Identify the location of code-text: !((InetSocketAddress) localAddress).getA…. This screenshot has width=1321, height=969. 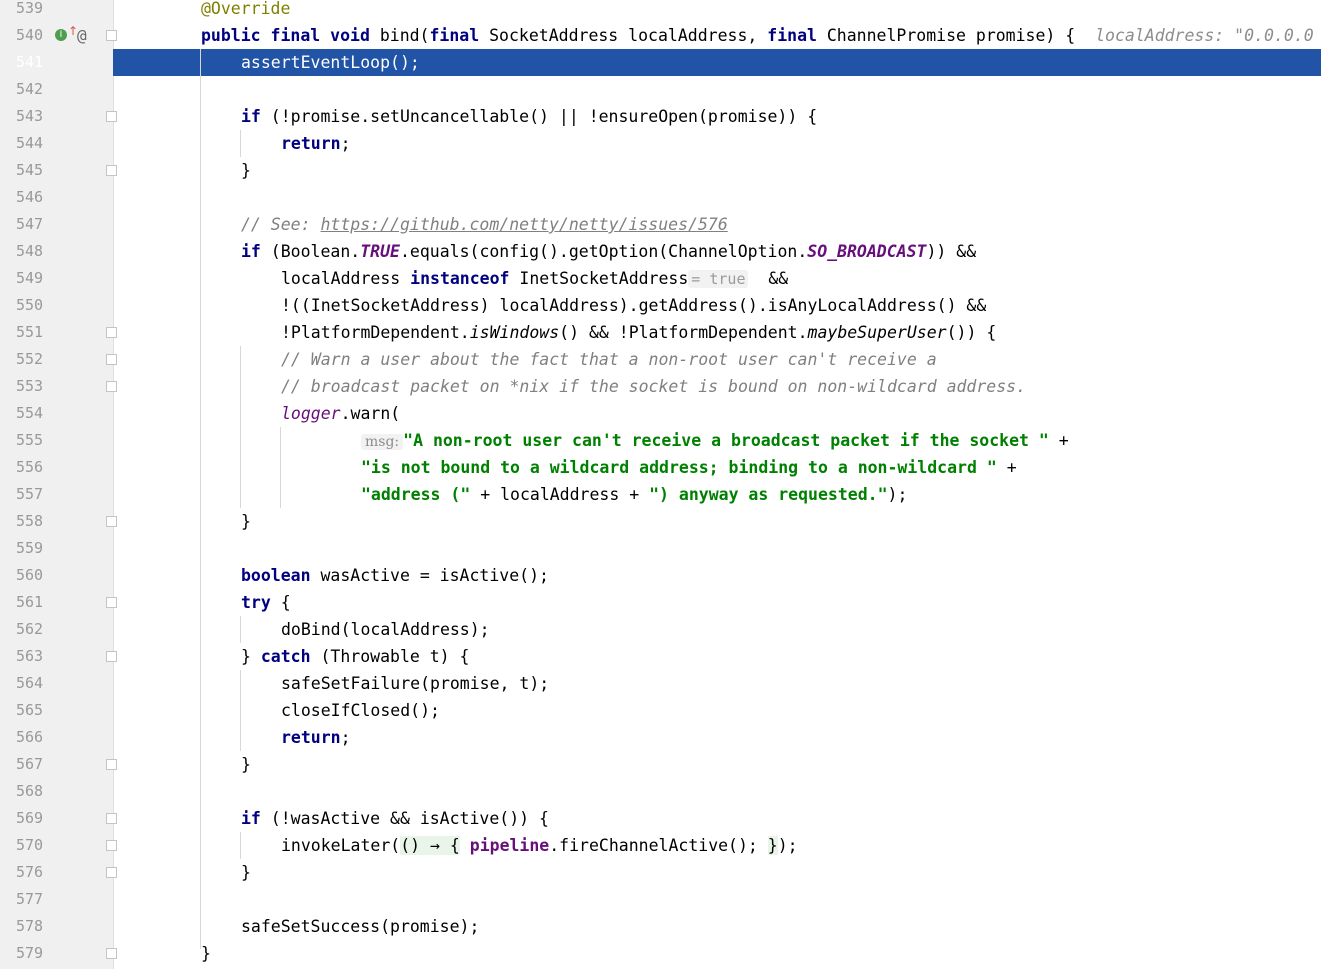
(634, 305).